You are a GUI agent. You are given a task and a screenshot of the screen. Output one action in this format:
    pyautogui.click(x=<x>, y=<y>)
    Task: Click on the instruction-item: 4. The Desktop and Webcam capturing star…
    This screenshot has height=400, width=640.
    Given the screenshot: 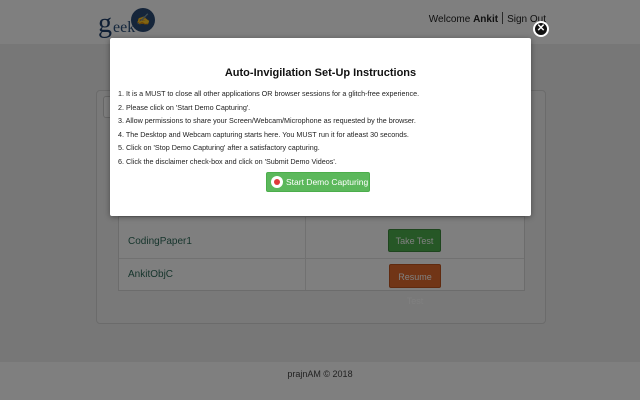 What is the action you would take?
    pyautogui.click(x=263, y=134)
    